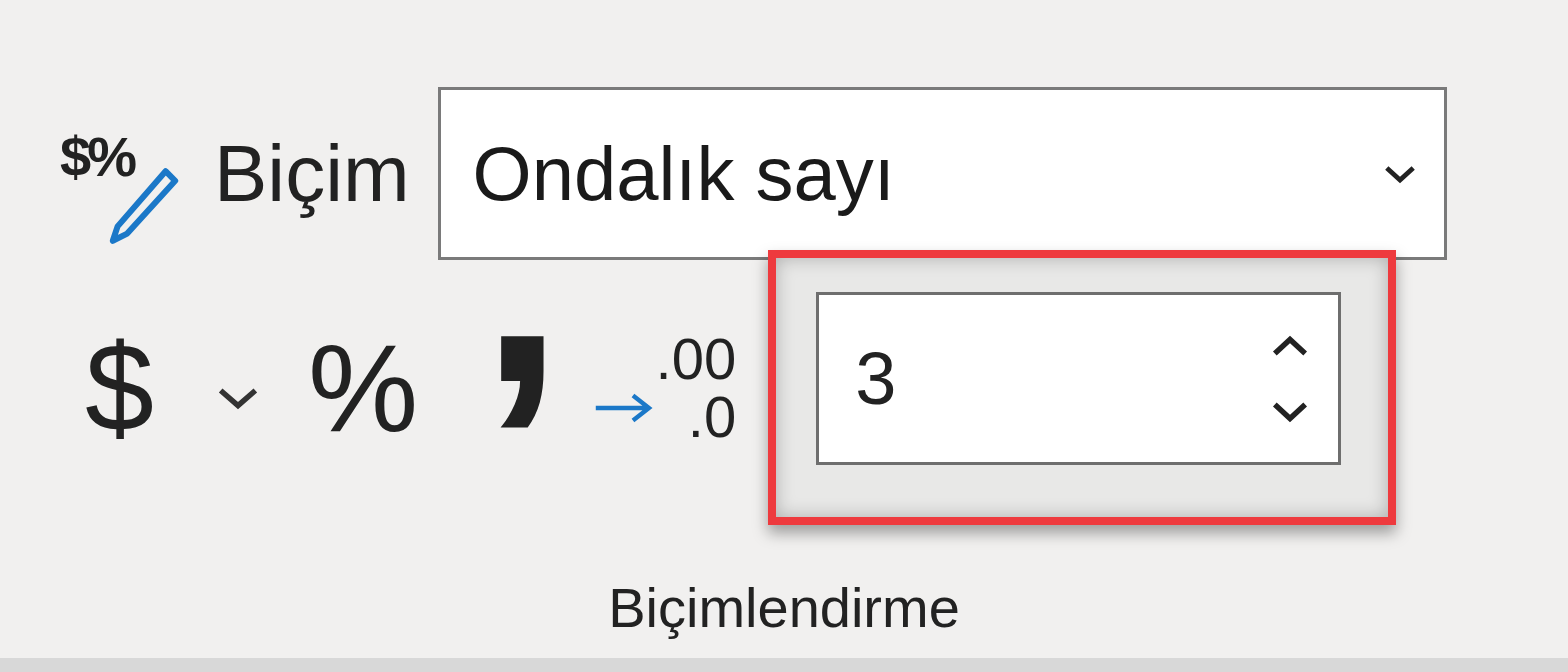 The image size is (1568, 672). I want to click on format-button: %, so click(363, 387).